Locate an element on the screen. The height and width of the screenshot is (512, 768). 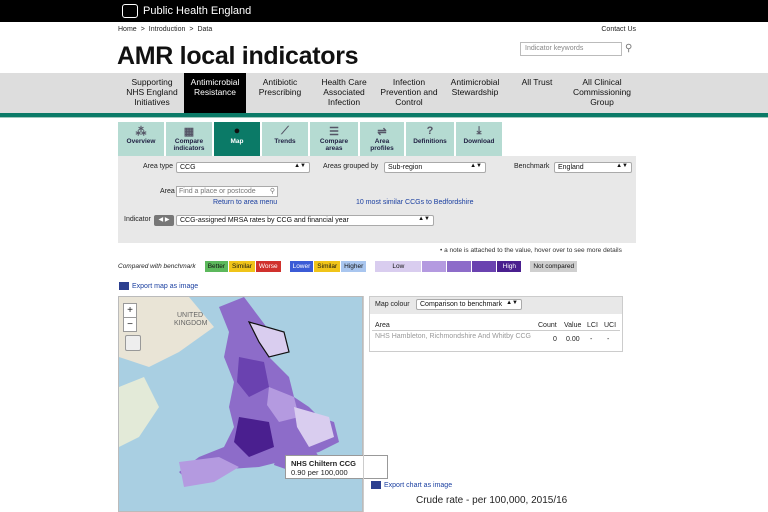
tab-overview: ⁂ Overview is located at coordinates (141, 139).